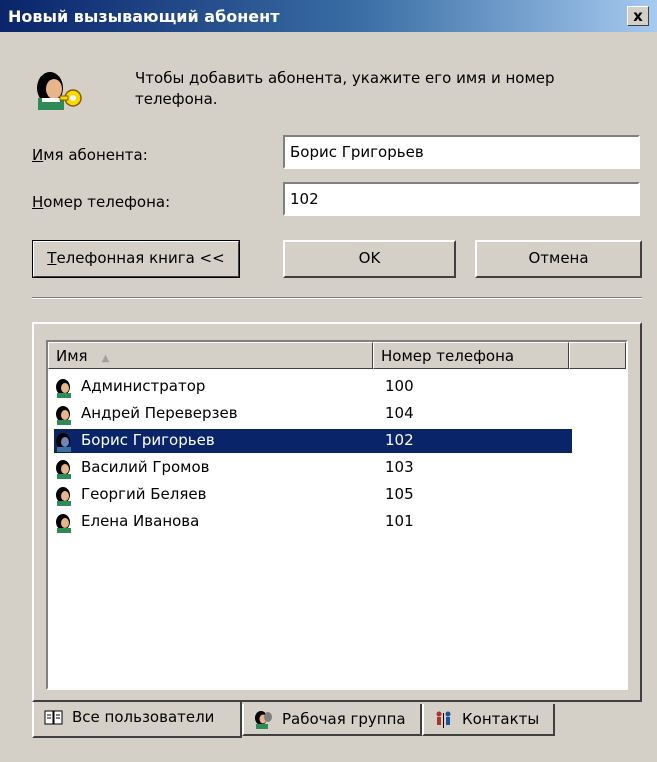 The height and width of the screenshot is (762, 657). I want to click on user-phone: 100, so click(399, 386).